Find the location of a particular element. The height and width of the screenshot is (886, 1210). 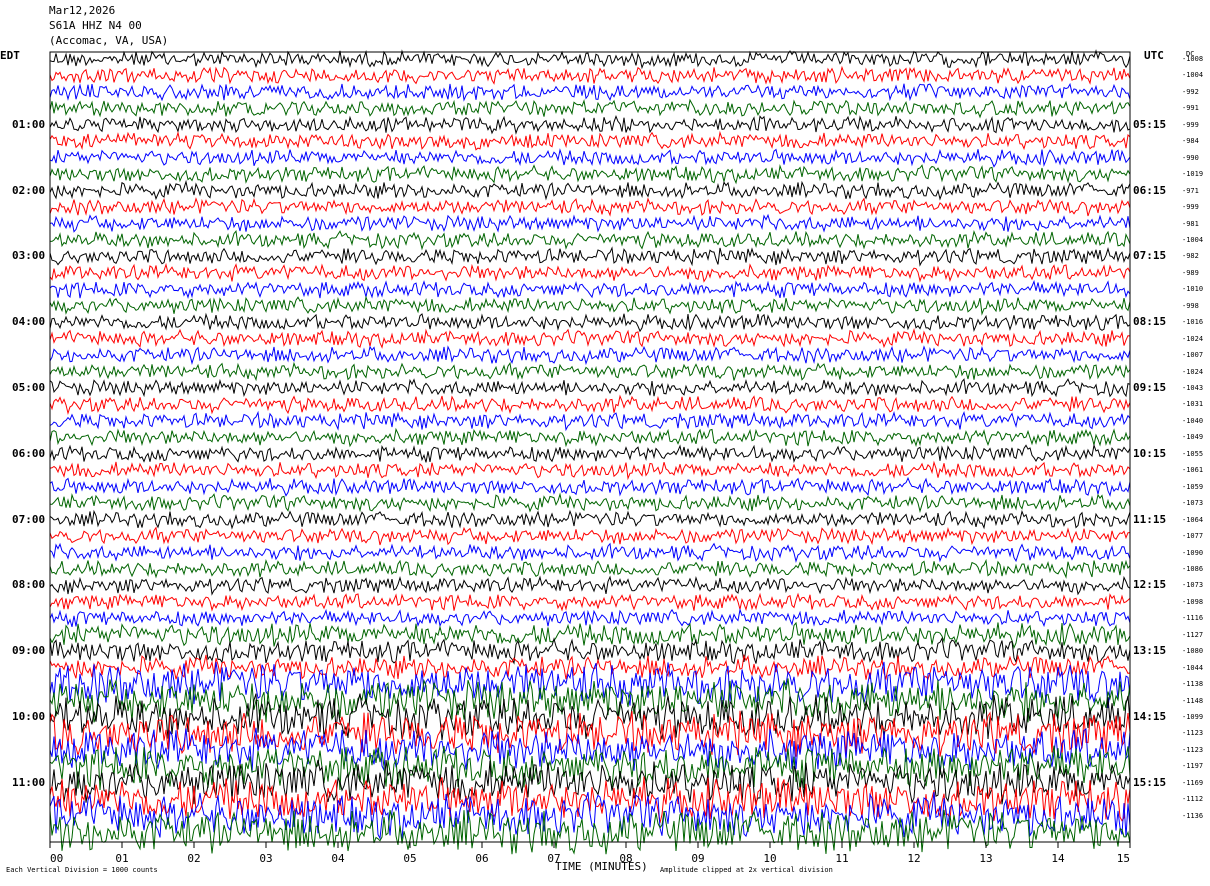

x-tick-label: 00 is located at coordinates (56, 858).